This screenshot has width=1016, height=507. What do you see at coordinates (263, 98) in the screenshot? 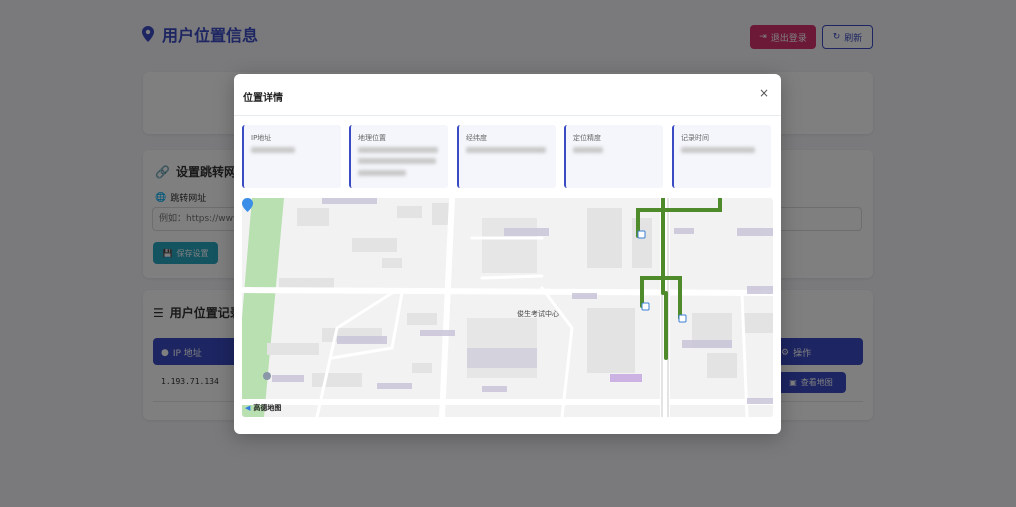
I see `modal-title: 位置详情` at bounding box center [263, 98].